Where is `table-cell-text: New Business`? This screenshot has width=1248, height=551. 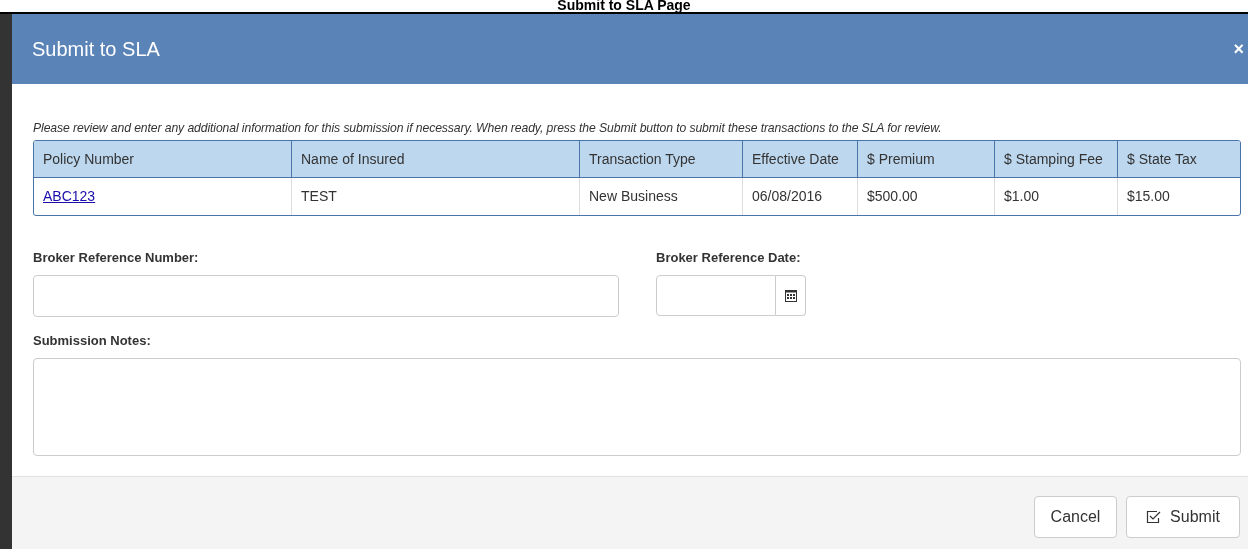
table-cell-text: New Business is located at coordinates (633, 197).